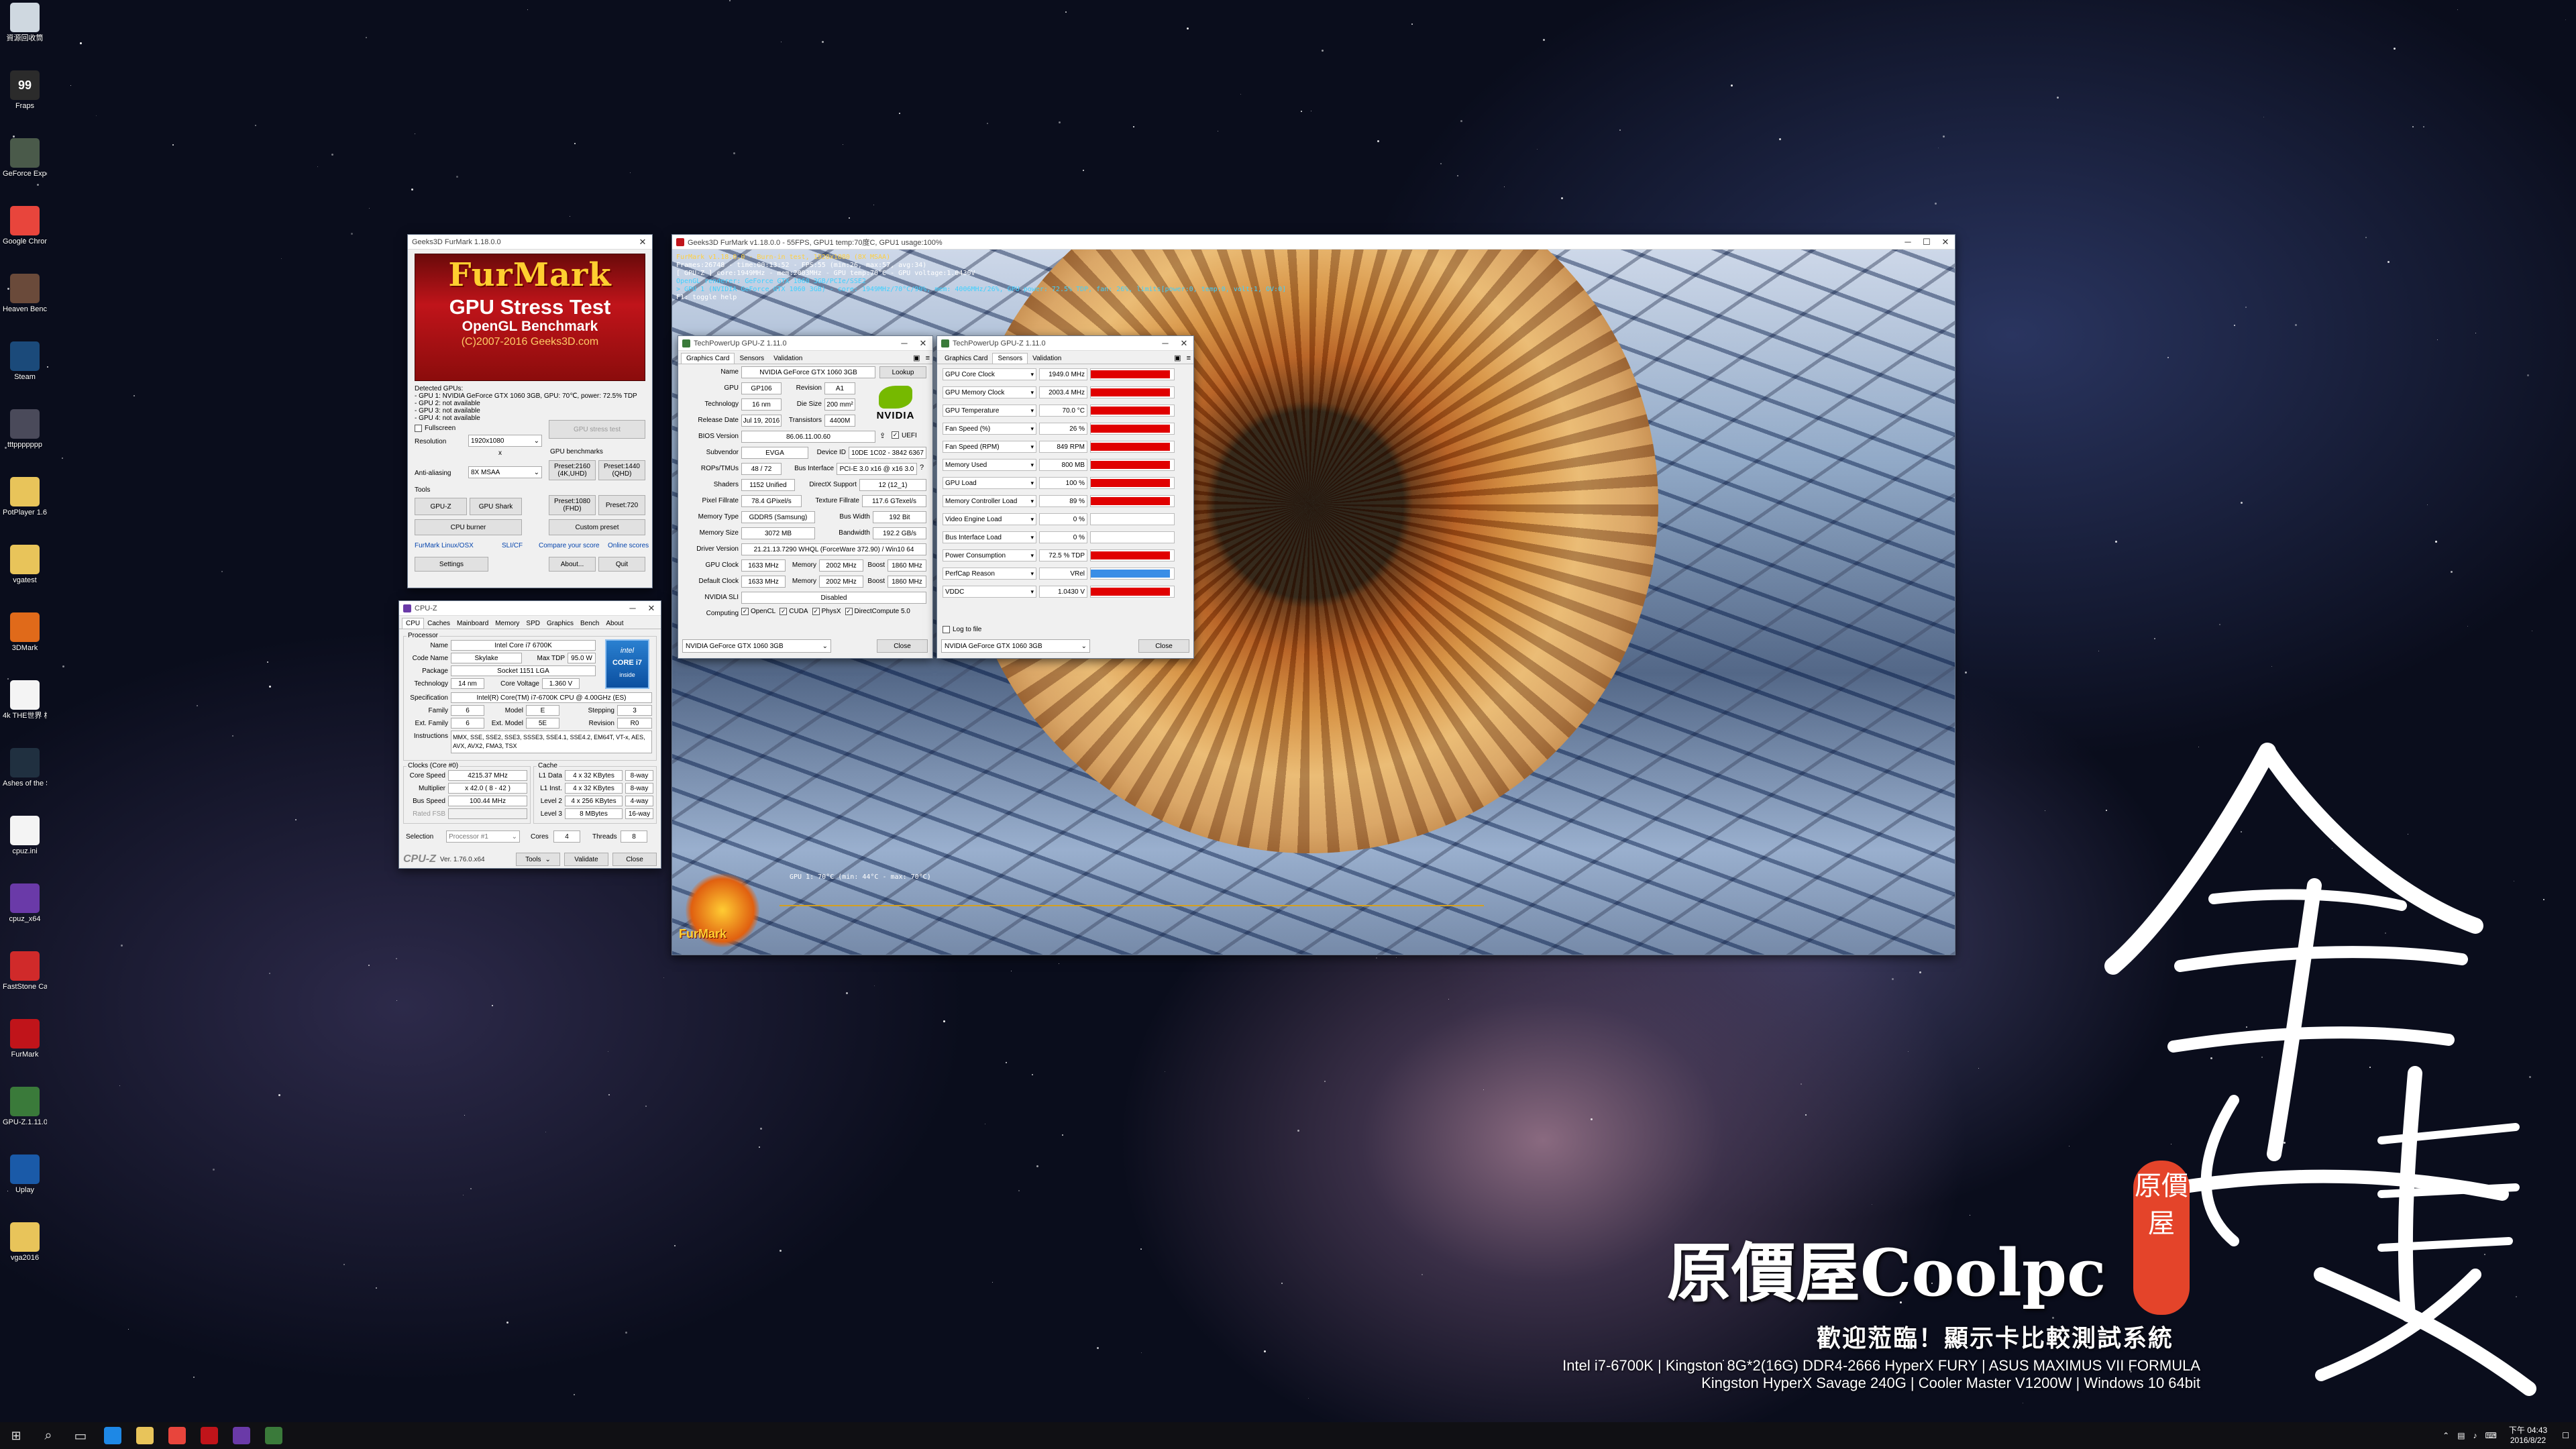 This screenshot has height=1449, width=2576. Describe the element at coordinates (25, 158) in the screenshot. I see `desktop-icon: GeForce Experience` at that location.